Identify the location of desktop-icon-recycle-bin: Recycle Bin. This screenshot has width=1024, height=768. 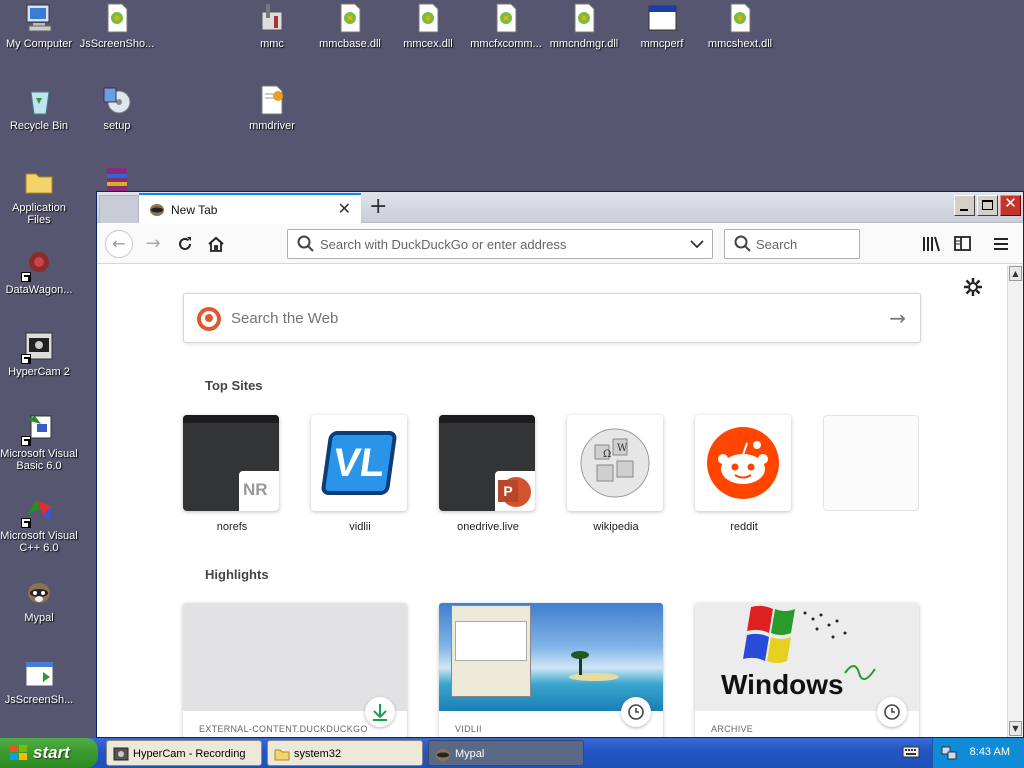
(39, 108).